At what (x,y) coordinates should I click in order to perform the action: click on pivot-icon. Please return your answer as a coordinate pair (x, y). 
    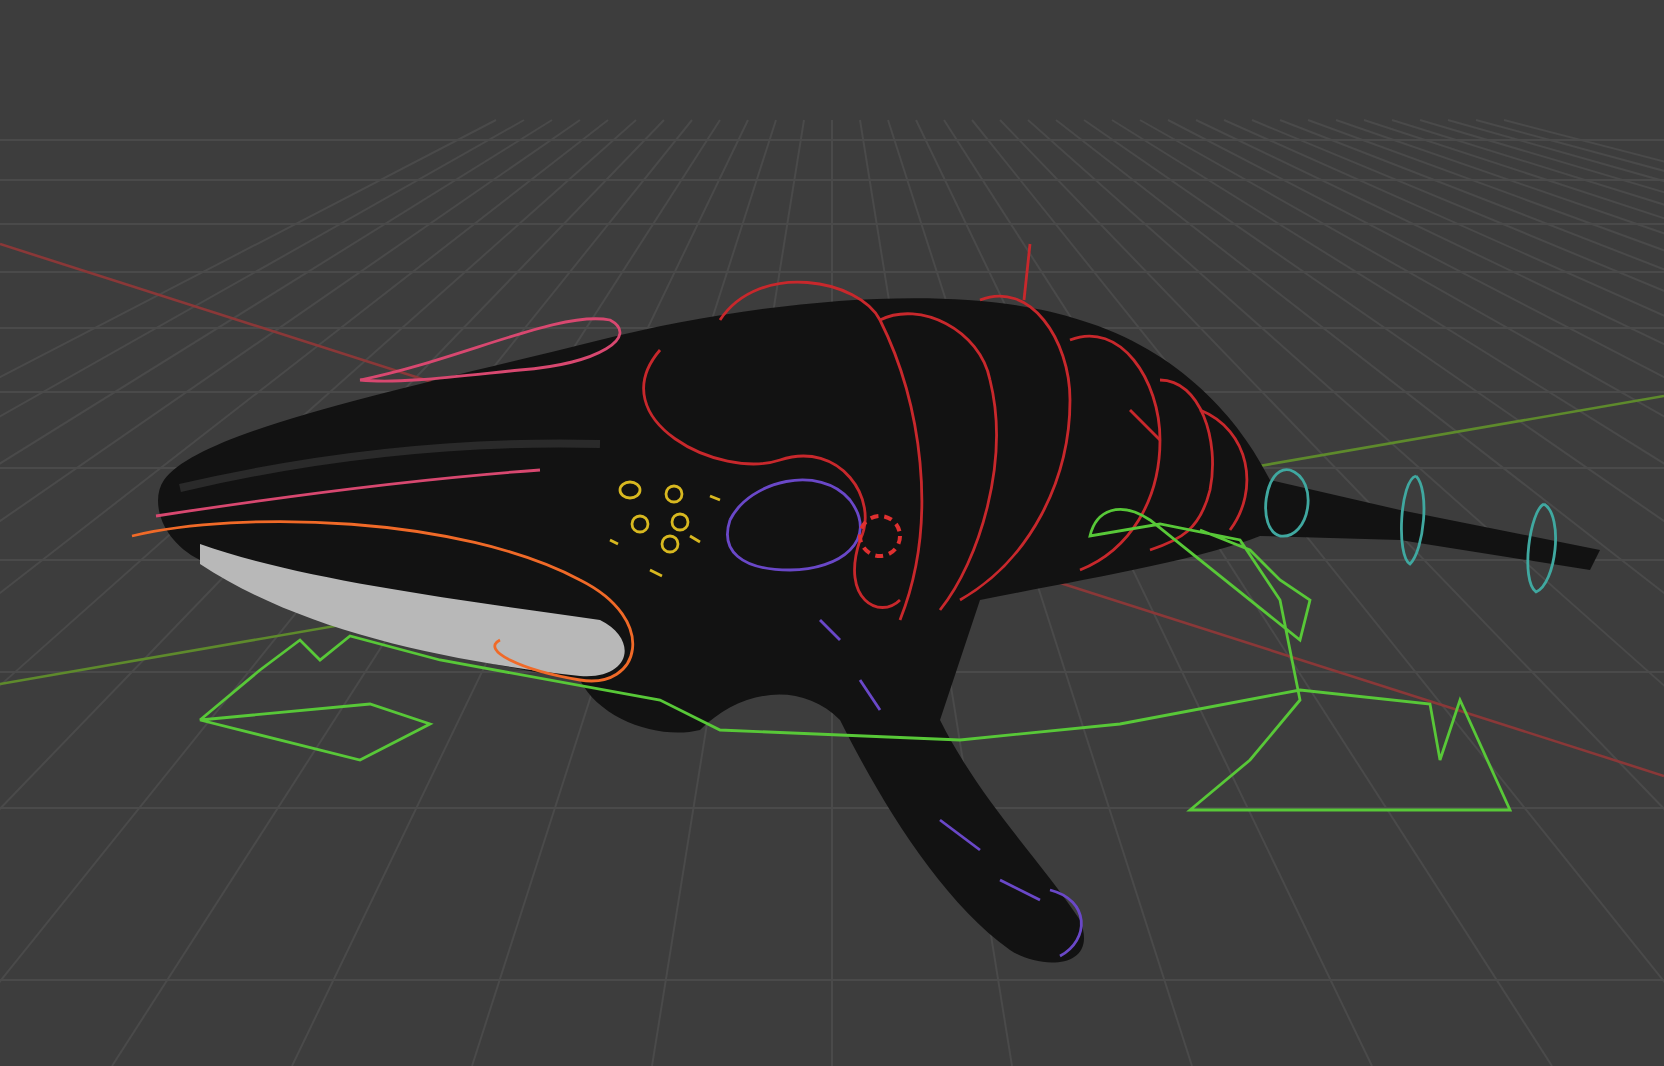
    Looking at the image, I should click on (880, 536).